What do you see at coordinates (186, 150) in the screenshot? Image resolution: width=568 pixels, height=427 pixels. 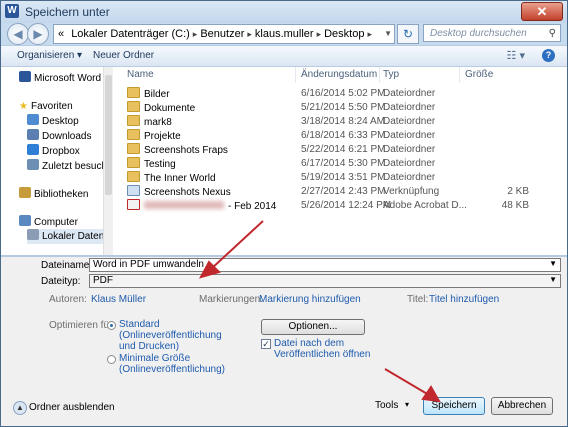 I see `file-name-text: Screenshots Fraps` at bounding box center [186, 150].